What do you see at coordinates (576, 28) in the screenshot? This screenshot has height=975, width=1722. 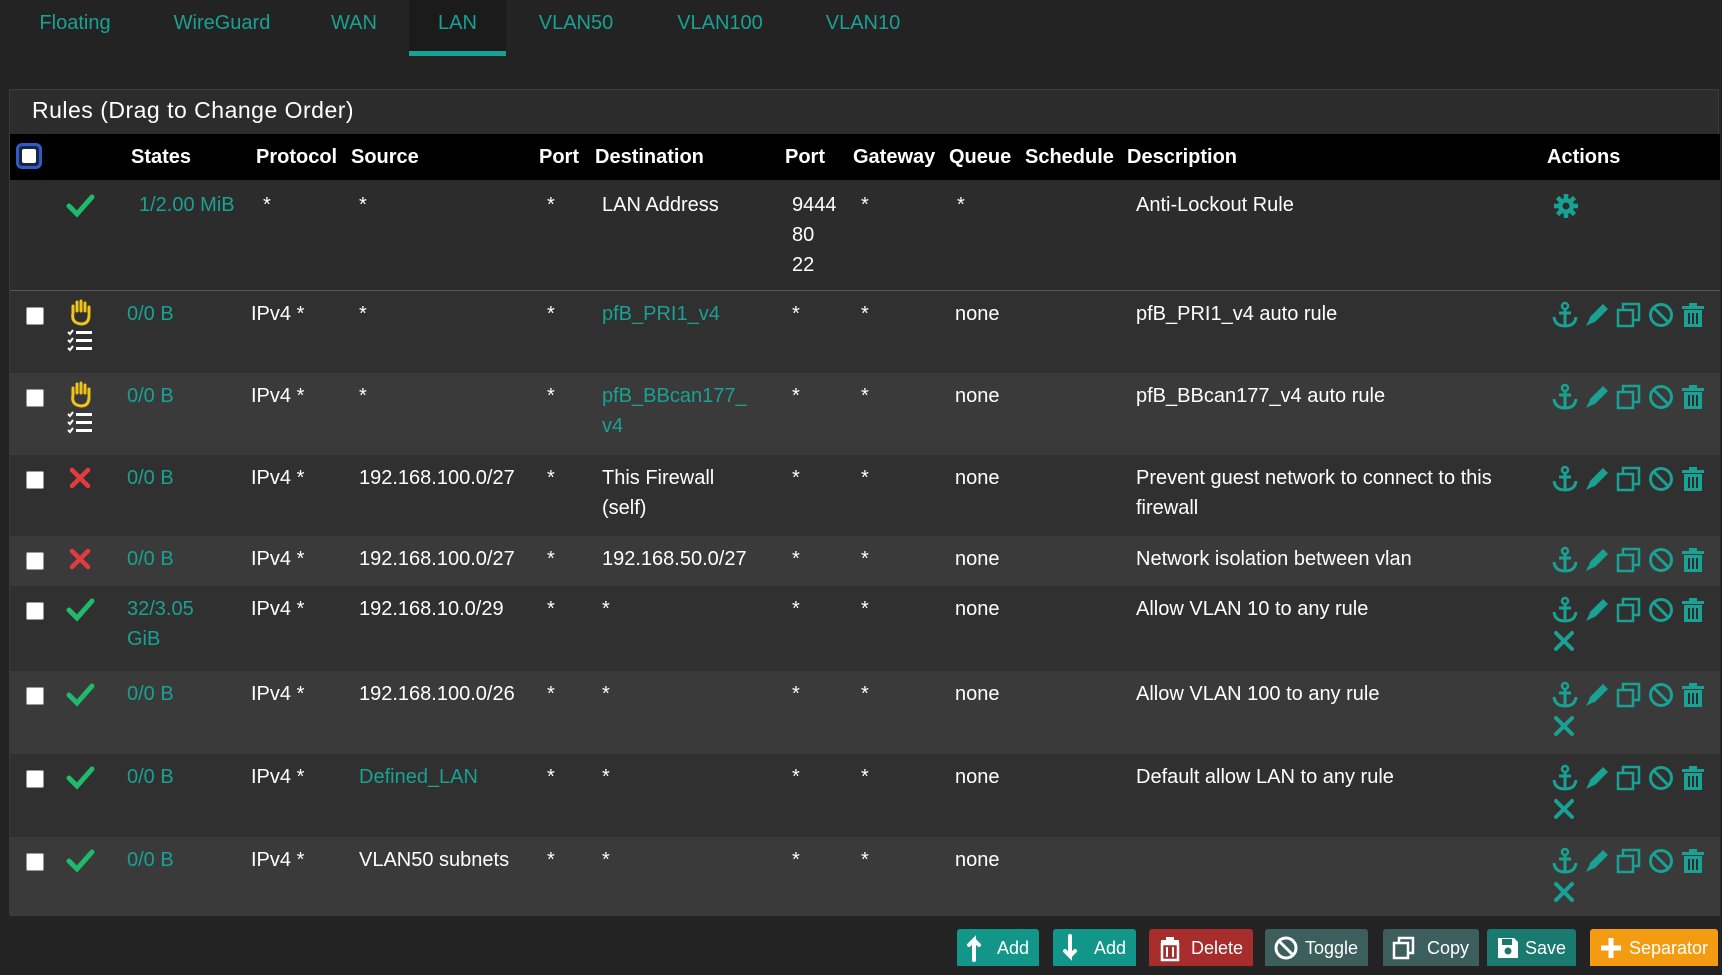 I see `tab-vlan50: VLAN50` at bounding box center [576, 28].